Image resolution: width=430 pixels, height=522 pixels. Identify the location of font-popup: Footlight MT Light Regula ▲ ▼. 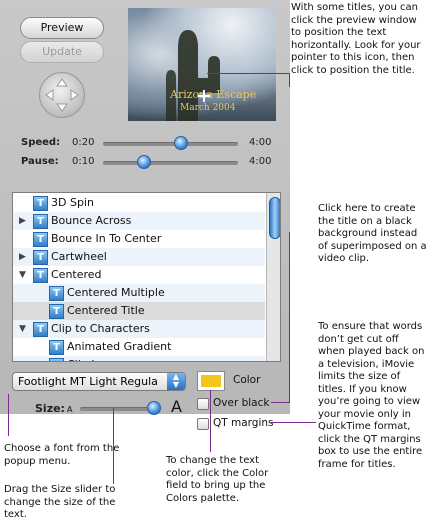
(99, 381).